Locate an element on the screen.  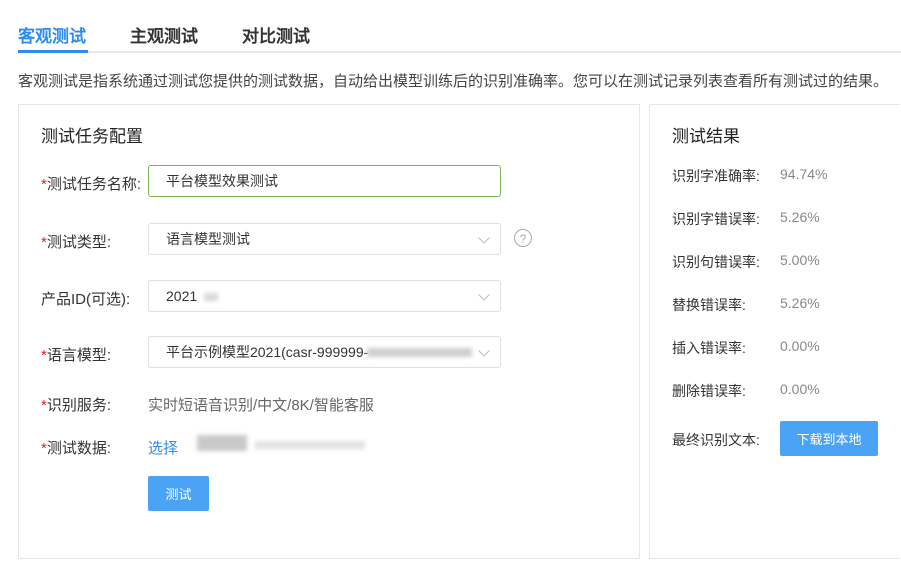
language-model-value: 平台示例模型2021(casr-999999- is located at coordinates (267, 352).